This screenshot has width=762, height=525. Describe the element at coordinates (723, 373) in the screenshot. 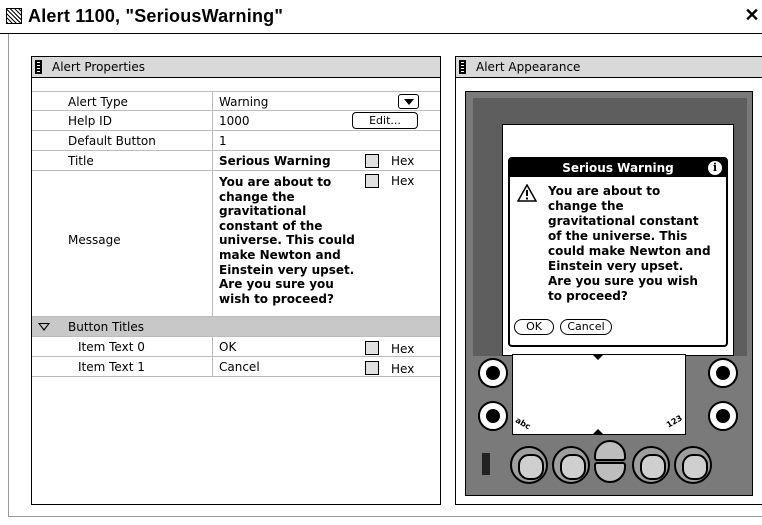

I see `calculator-silkscreen-icon` at that location.